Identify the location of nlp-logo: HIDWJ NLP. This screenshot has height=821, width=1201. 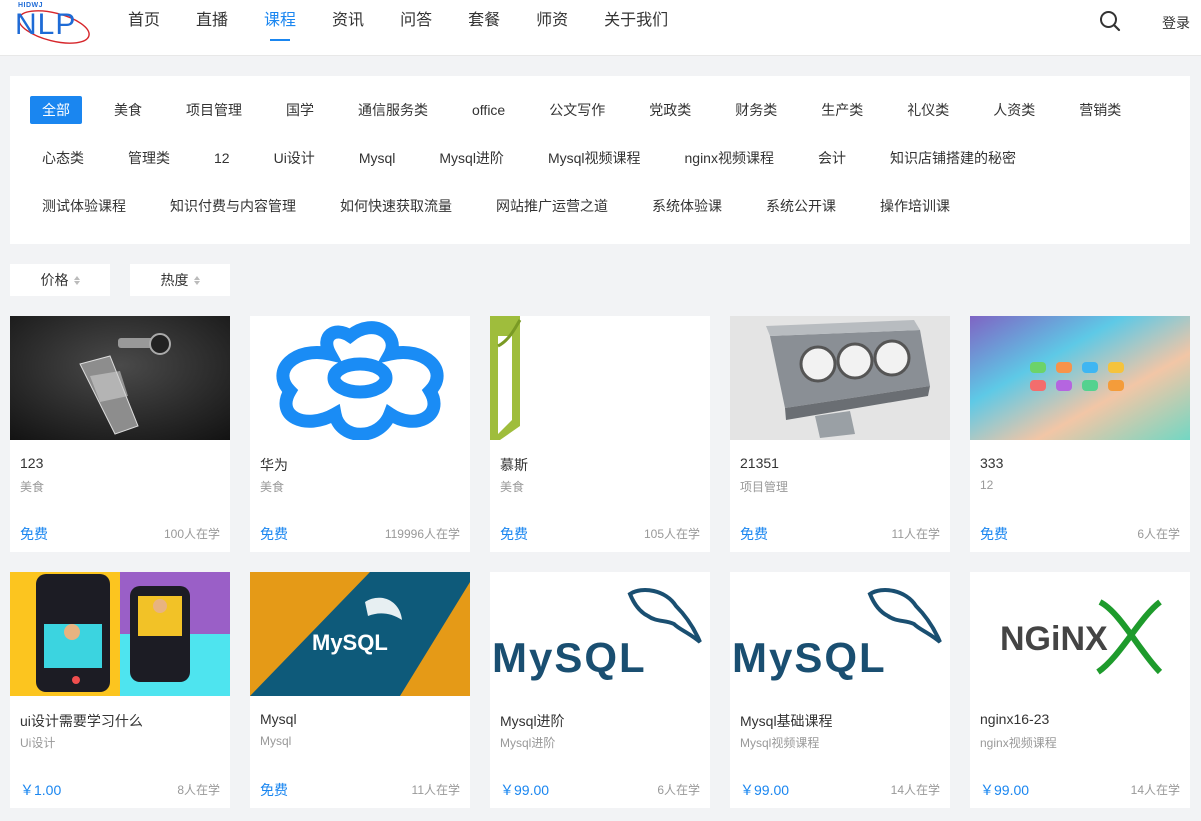
(52, 25).